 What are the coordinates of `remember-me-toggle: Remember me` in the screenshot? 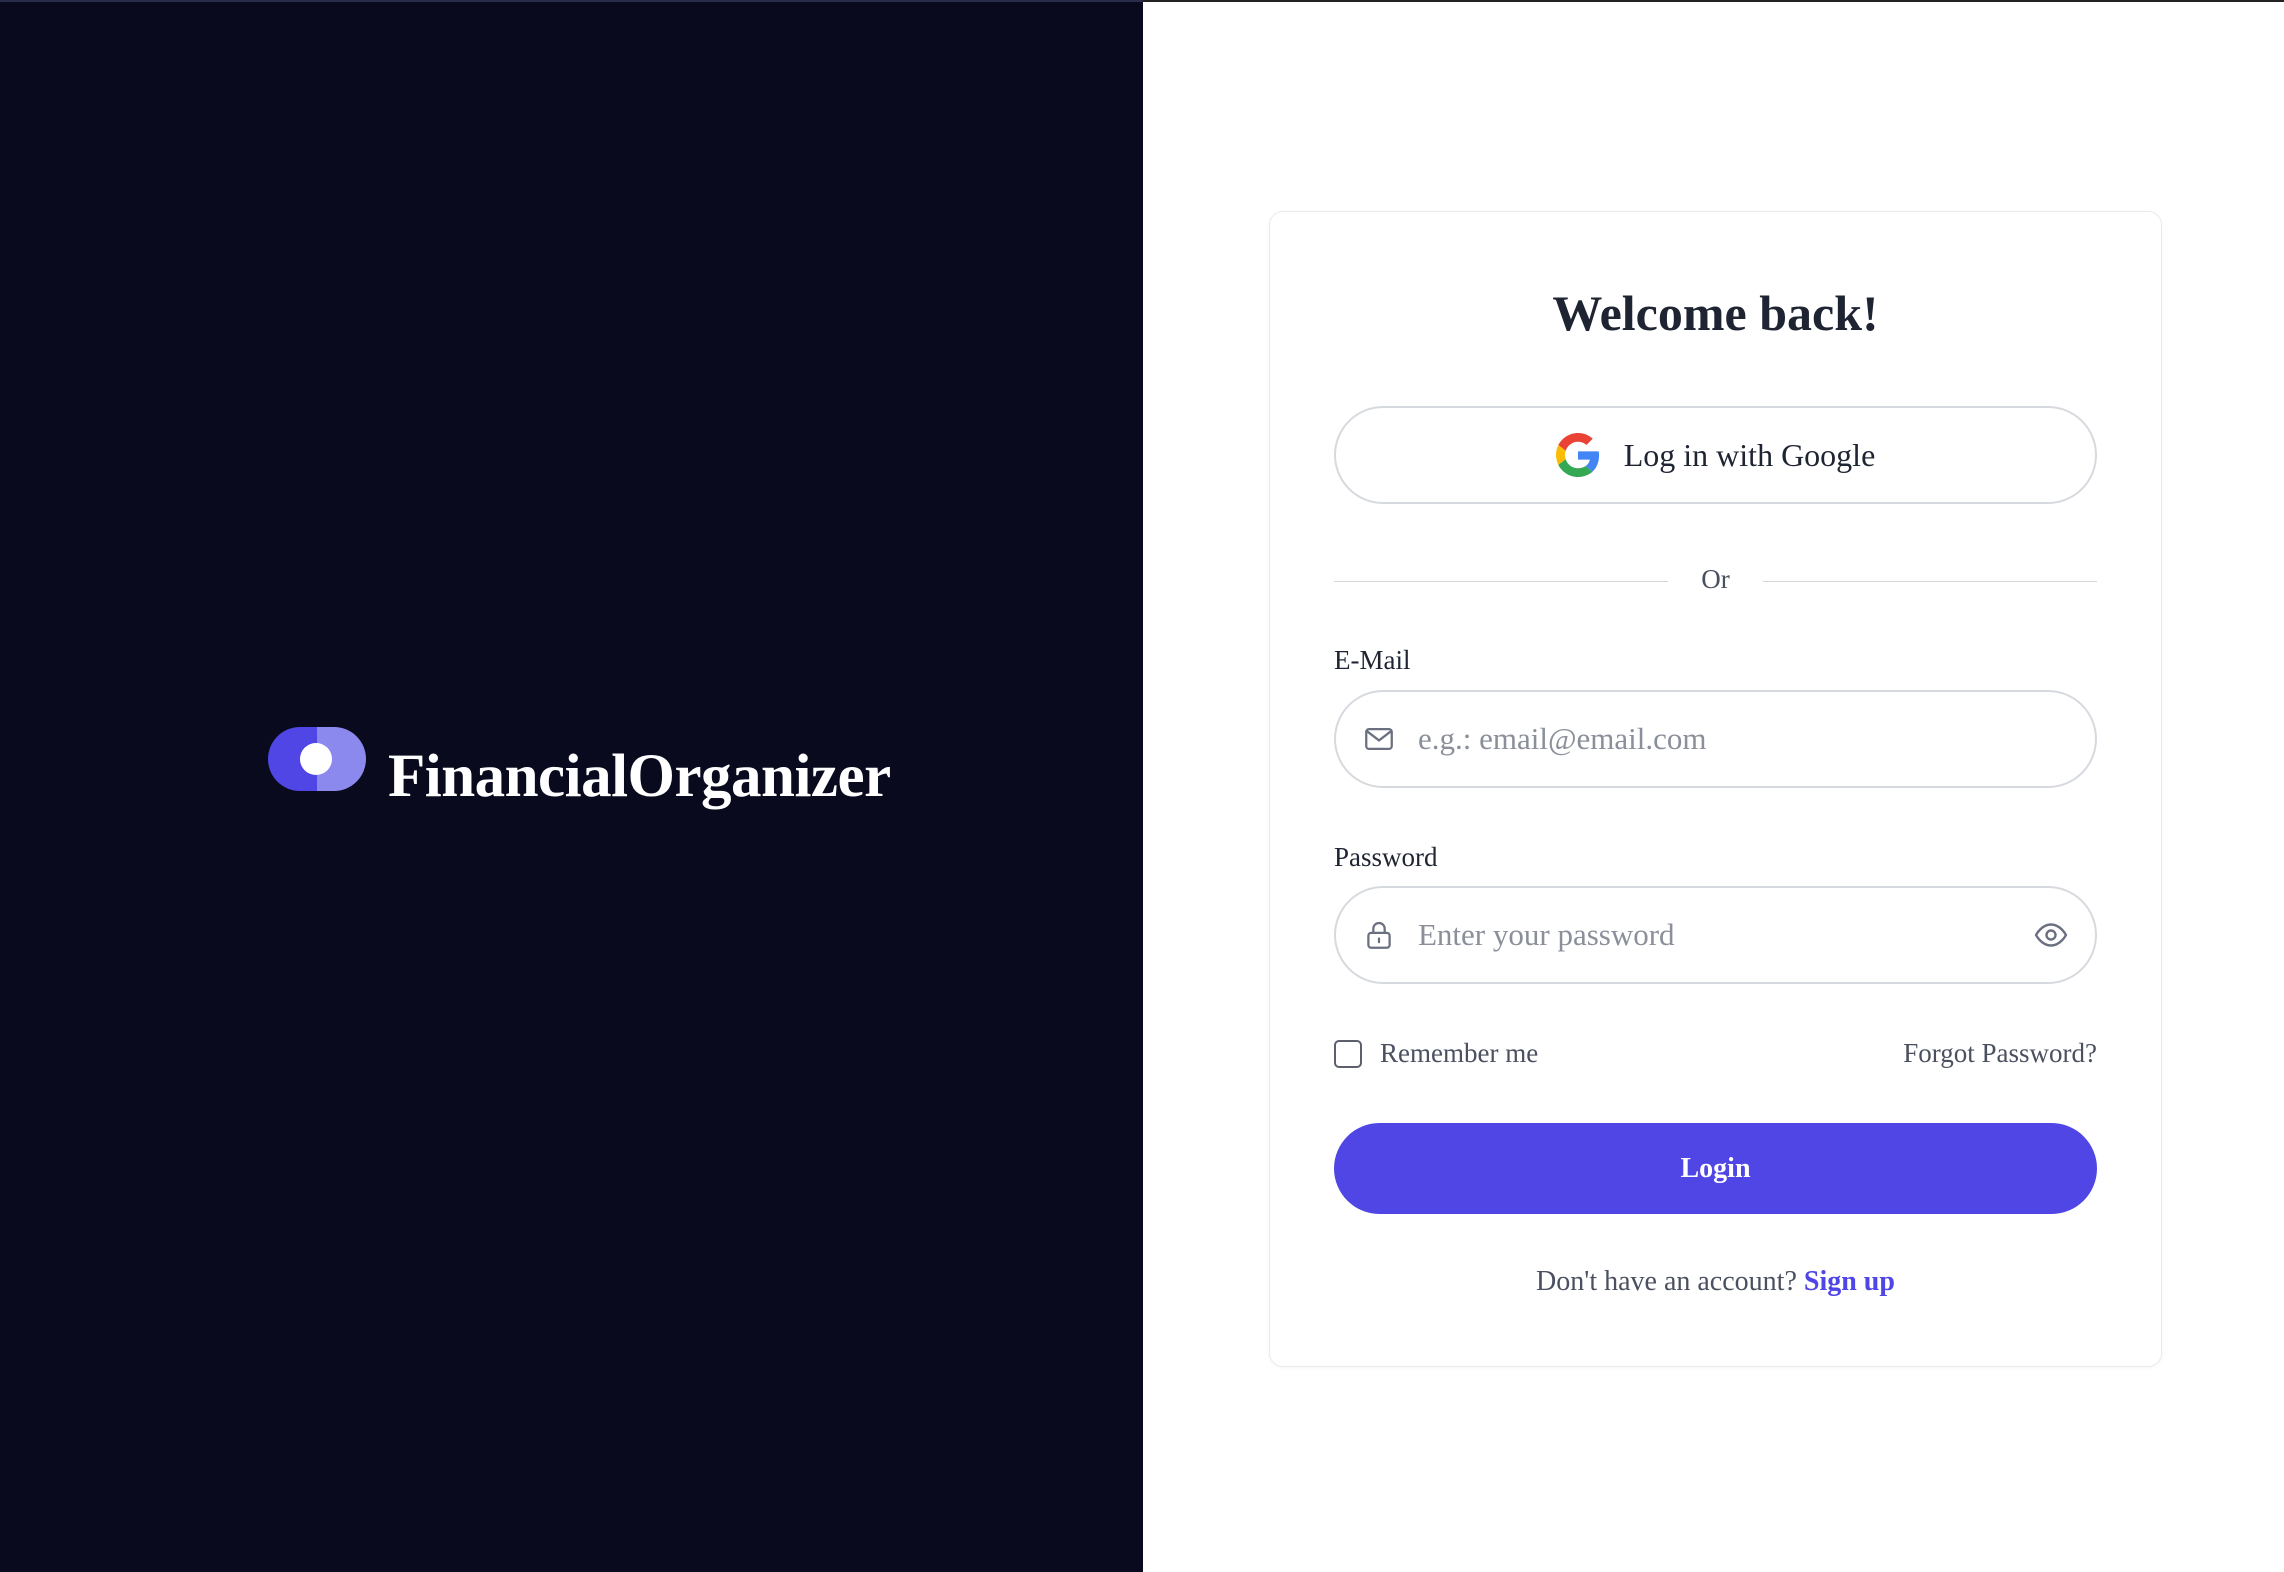 It's located at (1436, 1053).